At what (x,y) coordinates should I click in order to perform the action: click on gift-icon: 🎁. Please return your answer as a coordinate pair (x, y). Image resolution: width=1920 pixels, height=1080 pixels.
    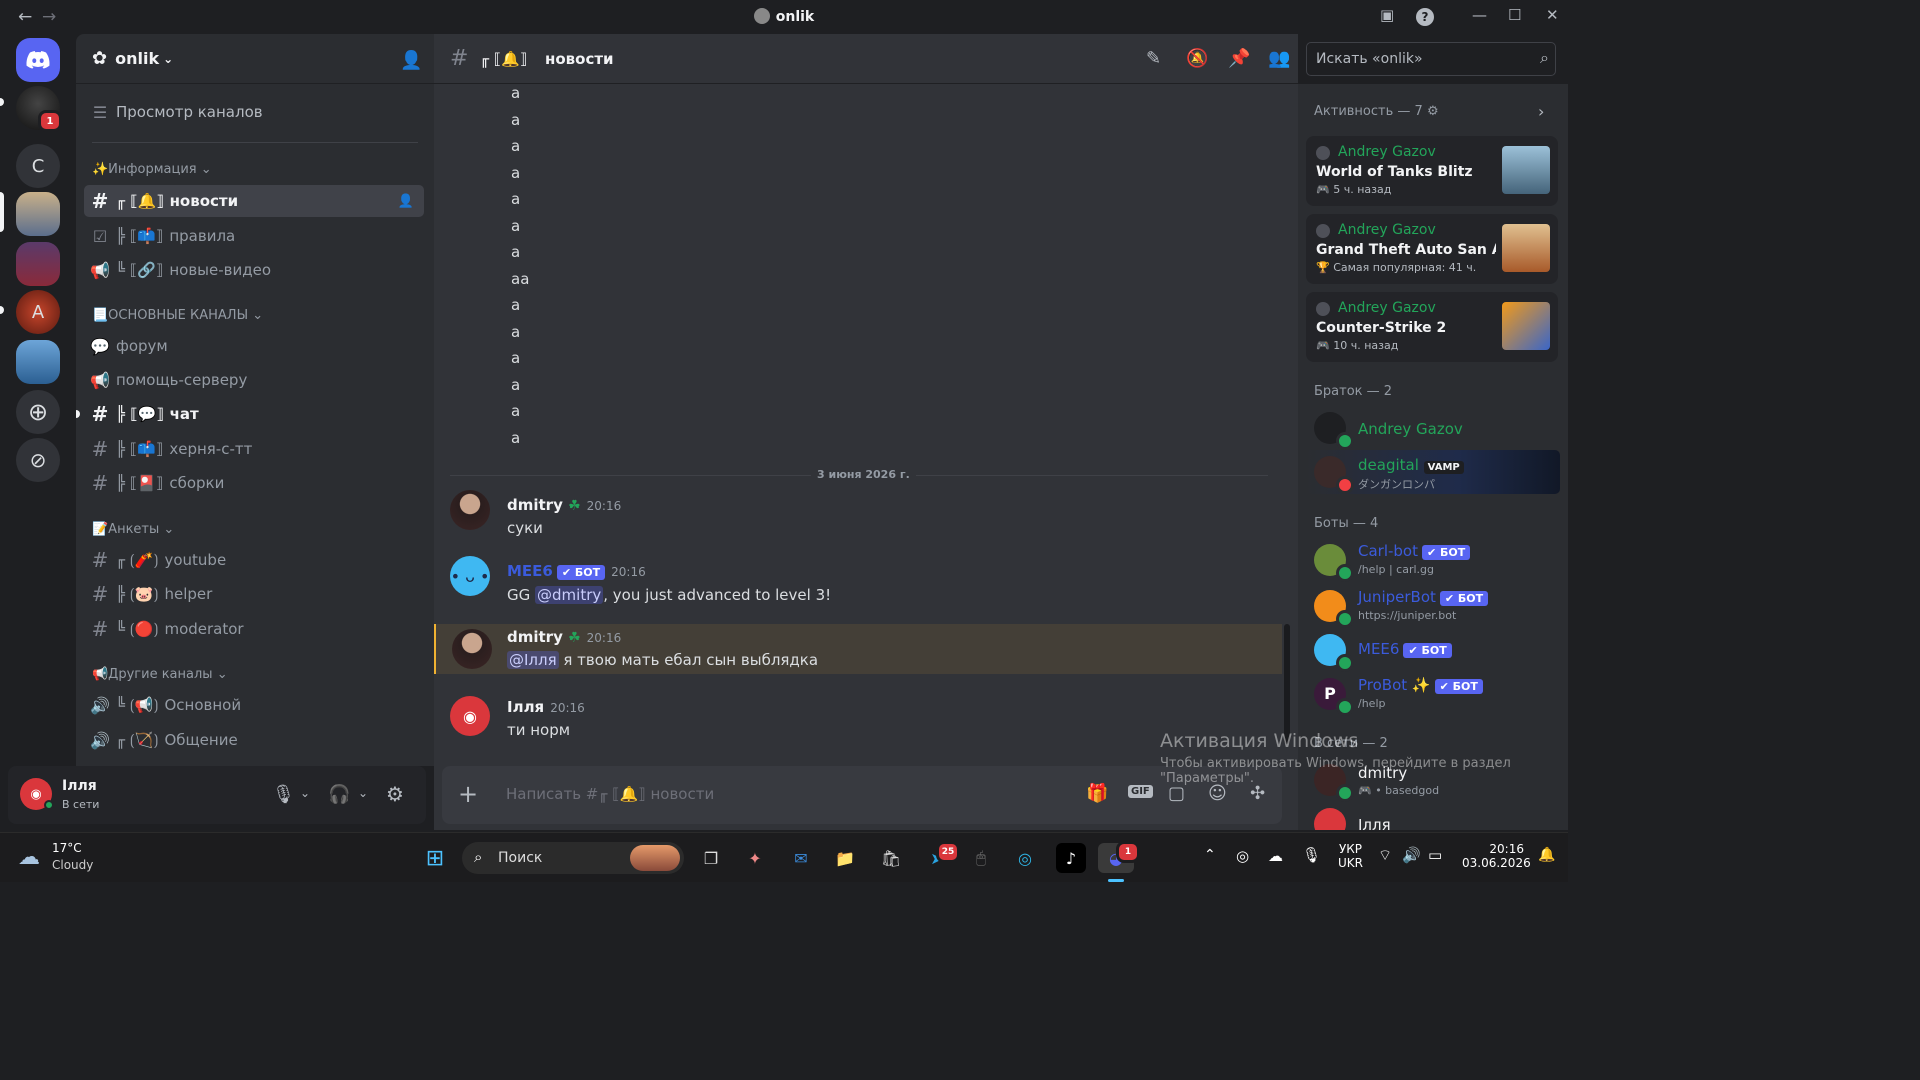
    Looking at the image, I should click on (1097, 793).